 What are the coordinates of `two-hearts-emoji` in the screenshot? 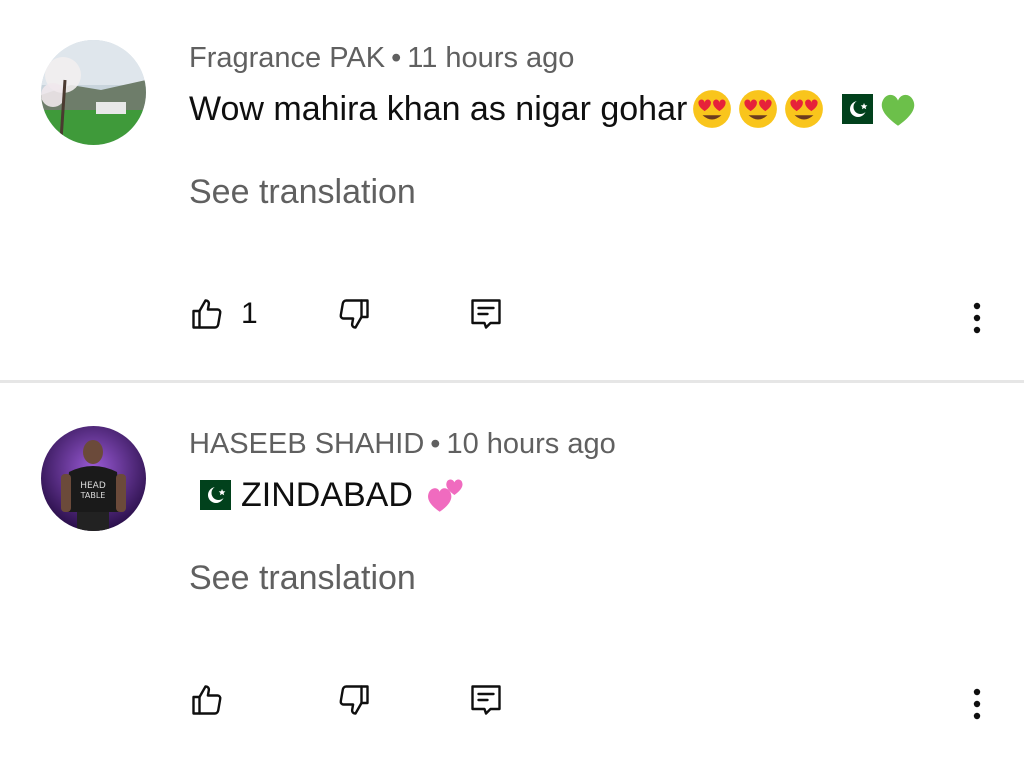 It's located at (445, 495).